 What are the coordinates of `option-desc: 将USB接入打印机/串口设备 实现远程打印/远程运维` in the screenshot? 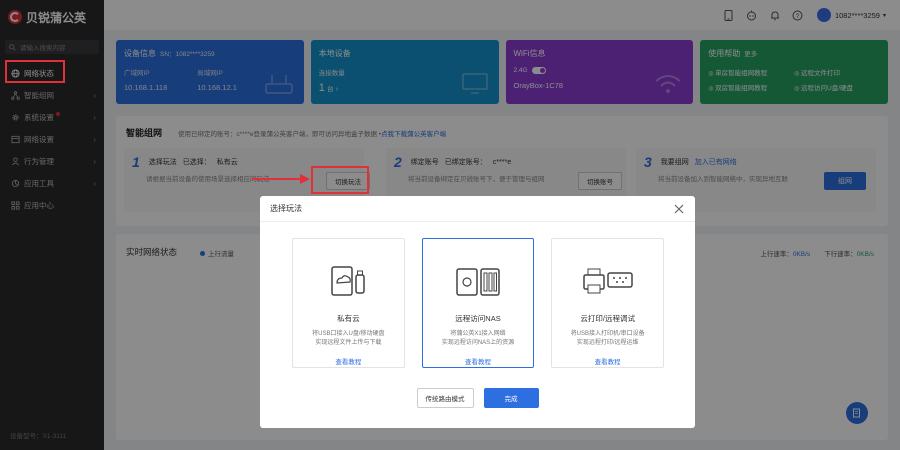 It's located at (607, 339).